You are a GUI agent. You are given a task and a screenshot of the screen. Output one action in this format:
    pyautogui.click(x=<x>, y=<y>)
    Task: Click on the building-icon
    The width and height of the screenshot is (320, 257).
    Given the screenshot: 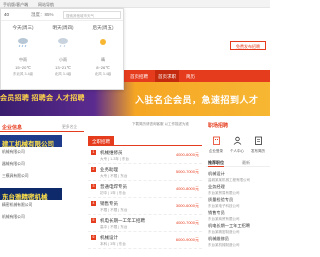 What is the action you would take?
    pyautogui.click(x=216, y=140)
    